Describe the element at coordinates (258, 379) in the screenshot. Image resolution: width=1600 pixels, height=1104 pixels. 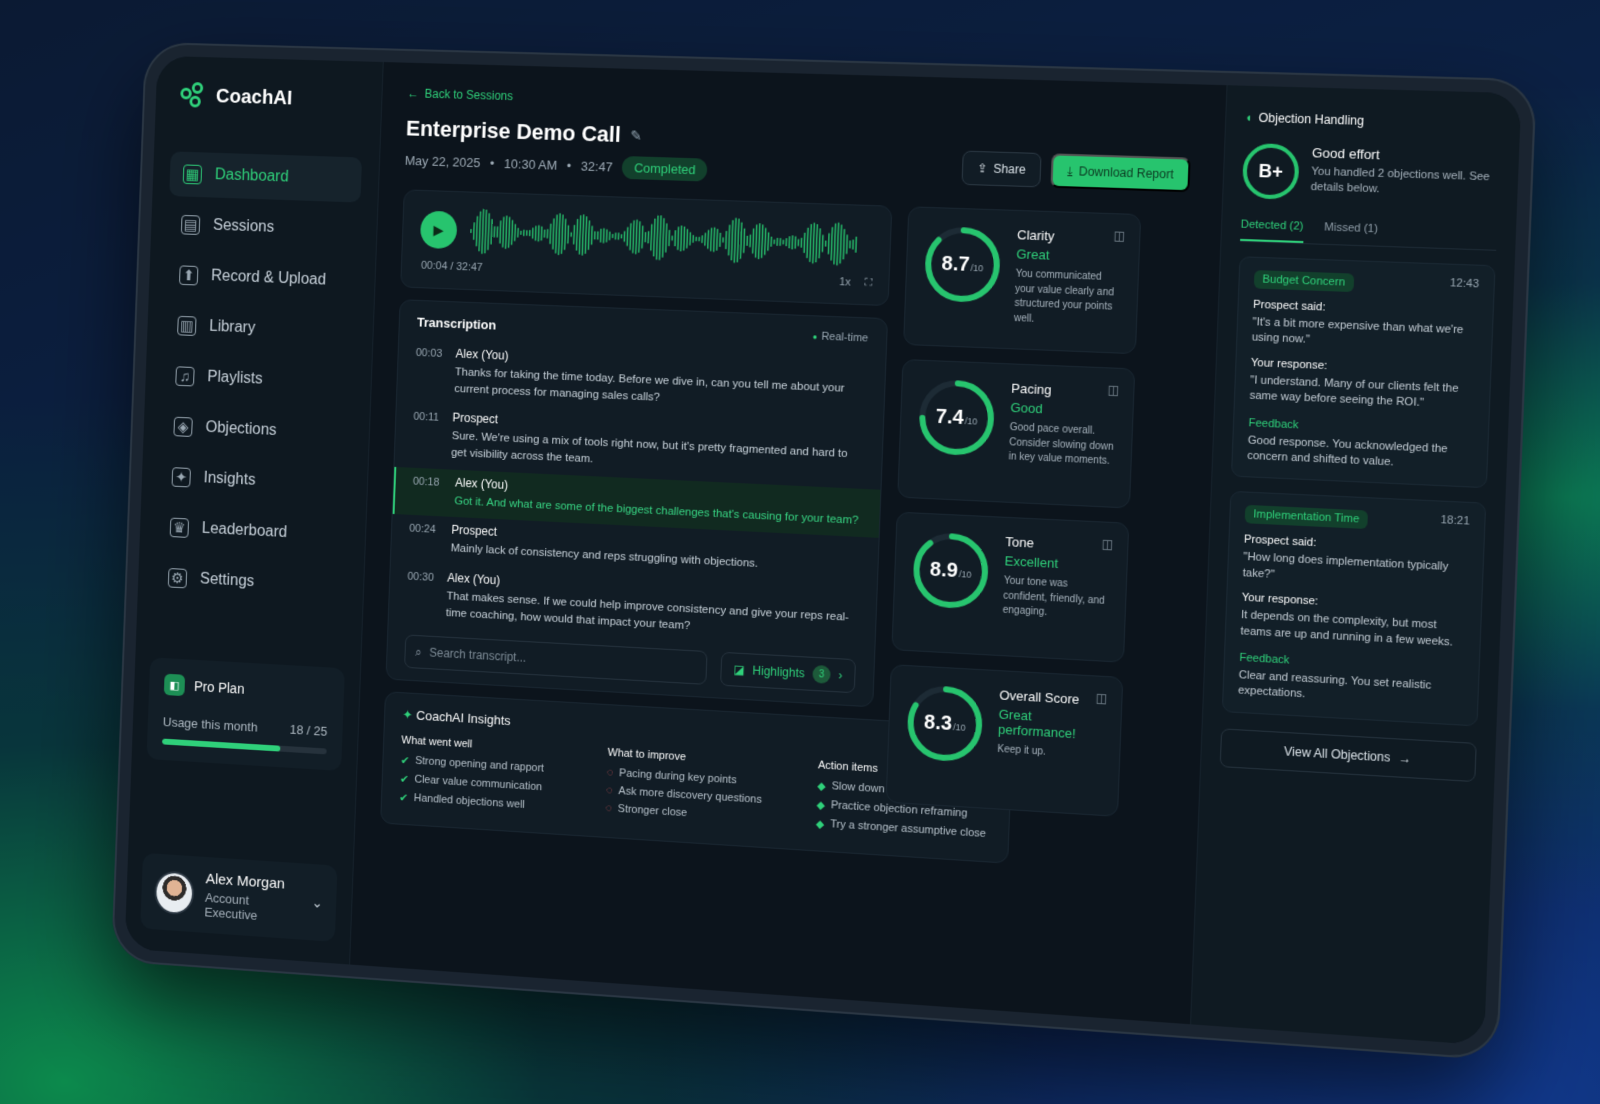
I see `sidebar-item-playlists: ♫ Playlists` at that location.